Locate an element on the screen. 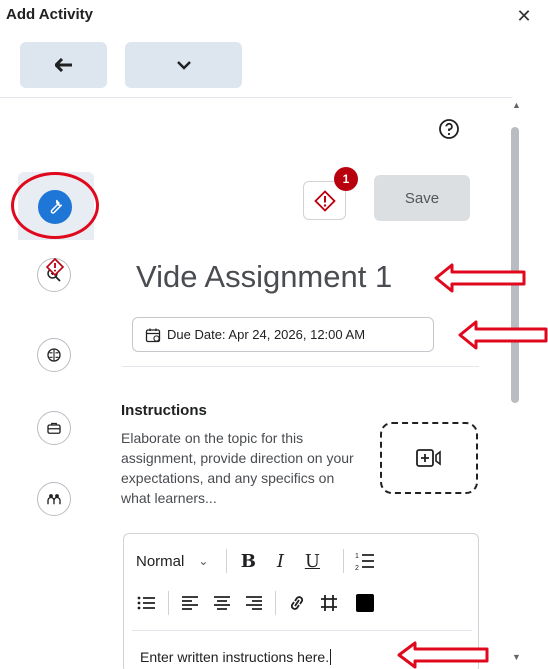 The height and width of the screenshot is (669, 548). rail-item-competencies is located at coordinates (54, 355).